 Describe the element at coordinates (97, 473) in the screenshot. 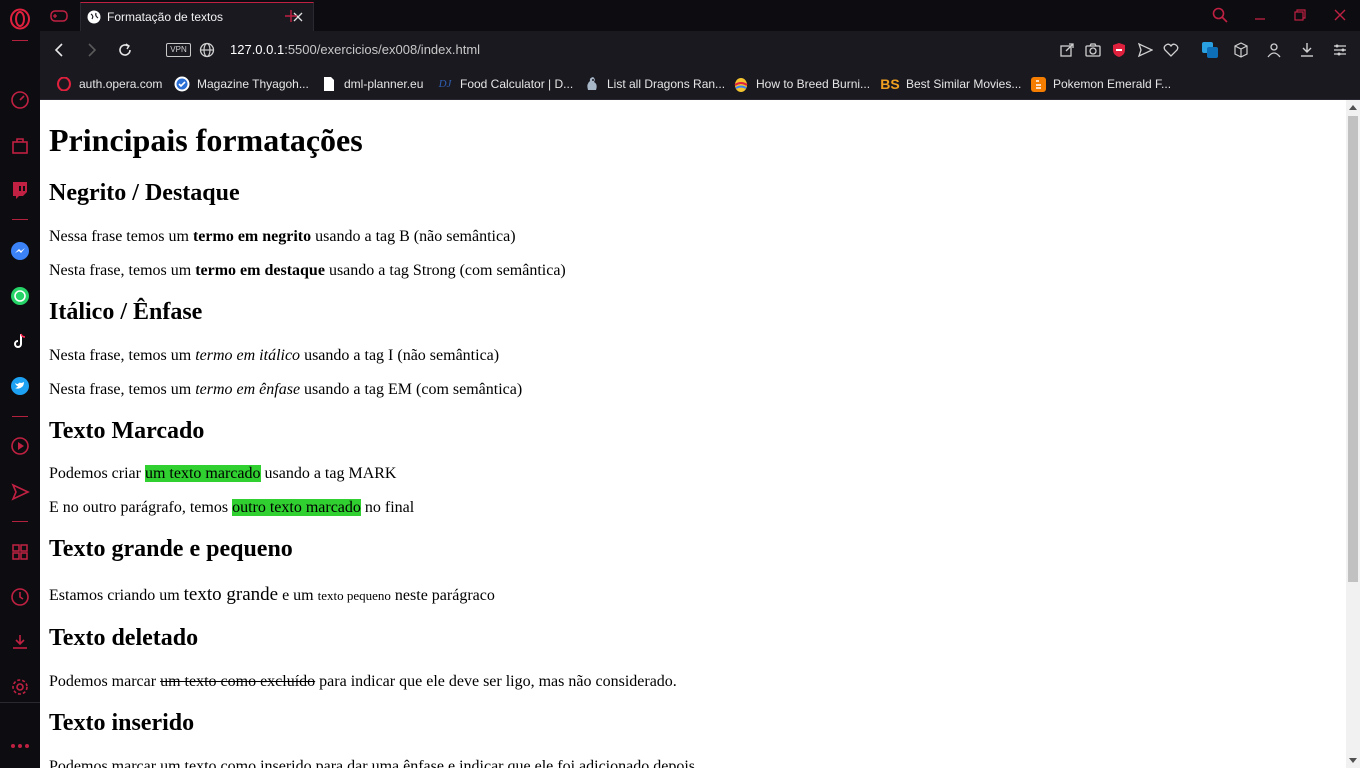

I see `text: Podemos criar` at that location.